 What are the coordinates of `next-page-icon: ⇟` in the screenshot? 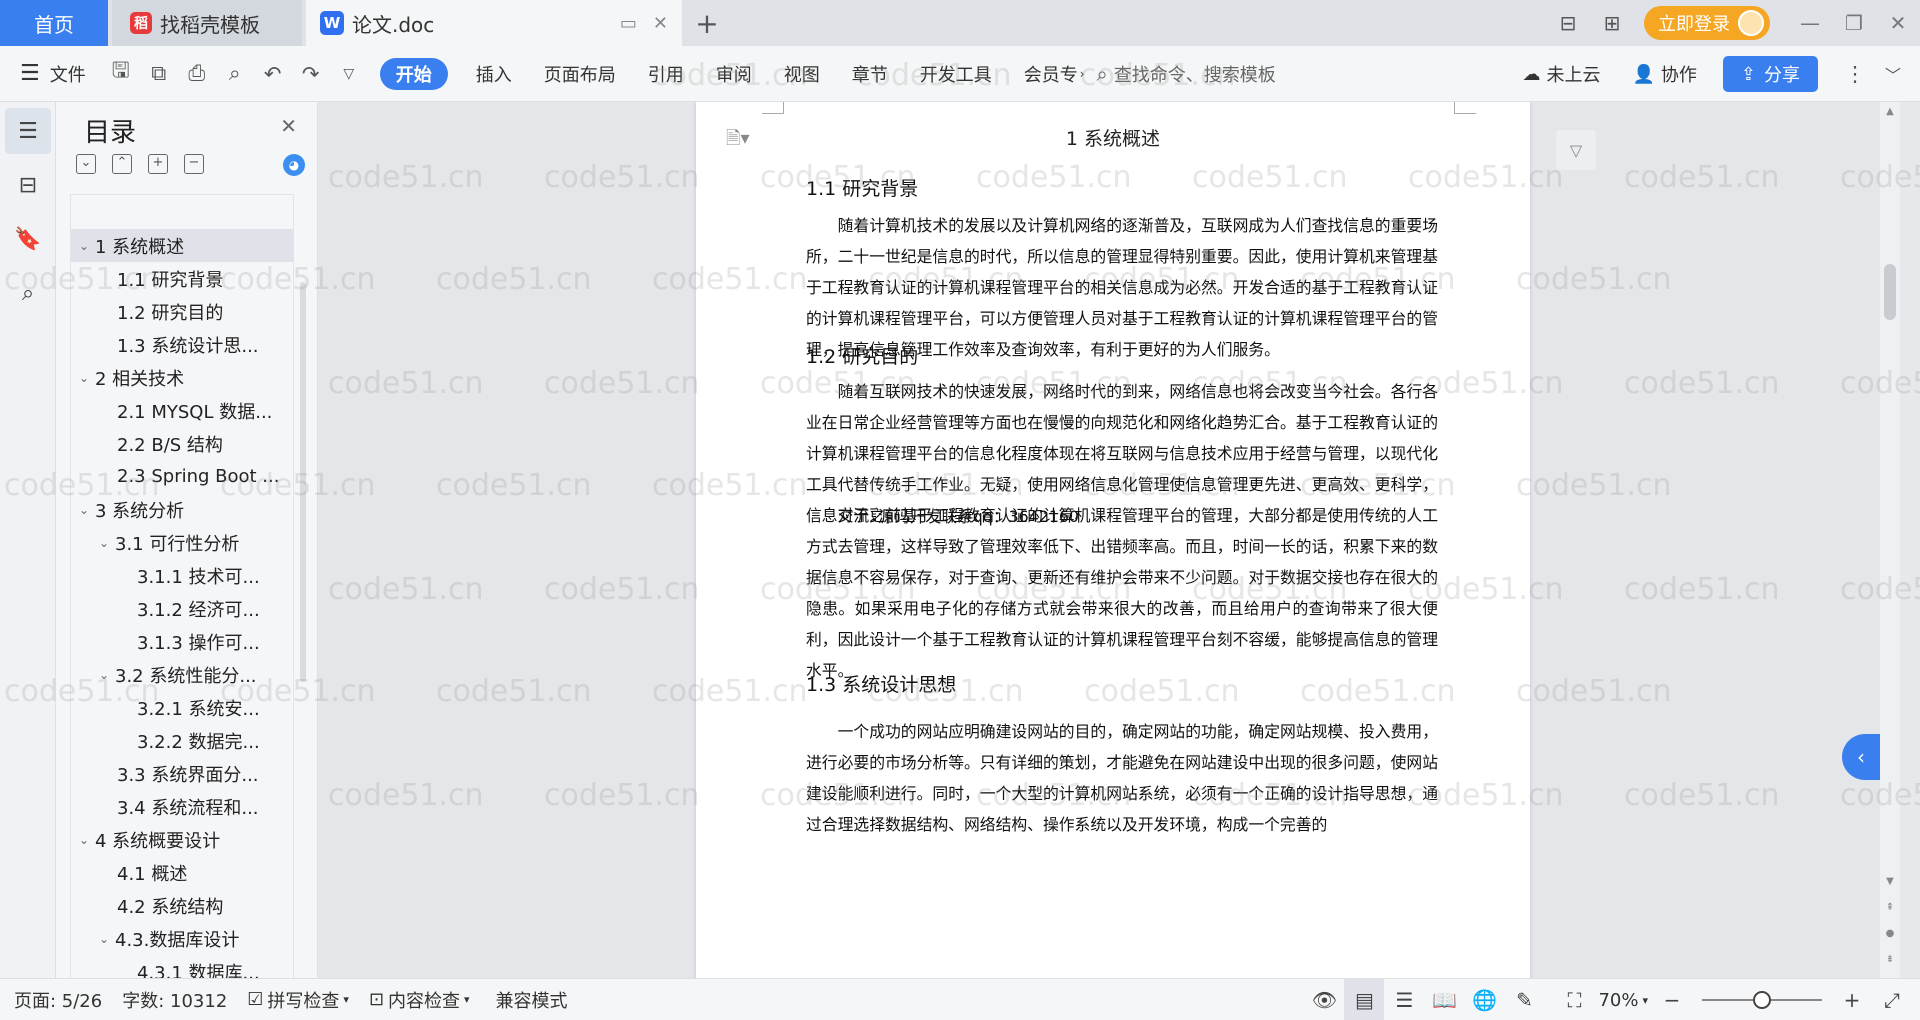 It's located at (1890, 959).